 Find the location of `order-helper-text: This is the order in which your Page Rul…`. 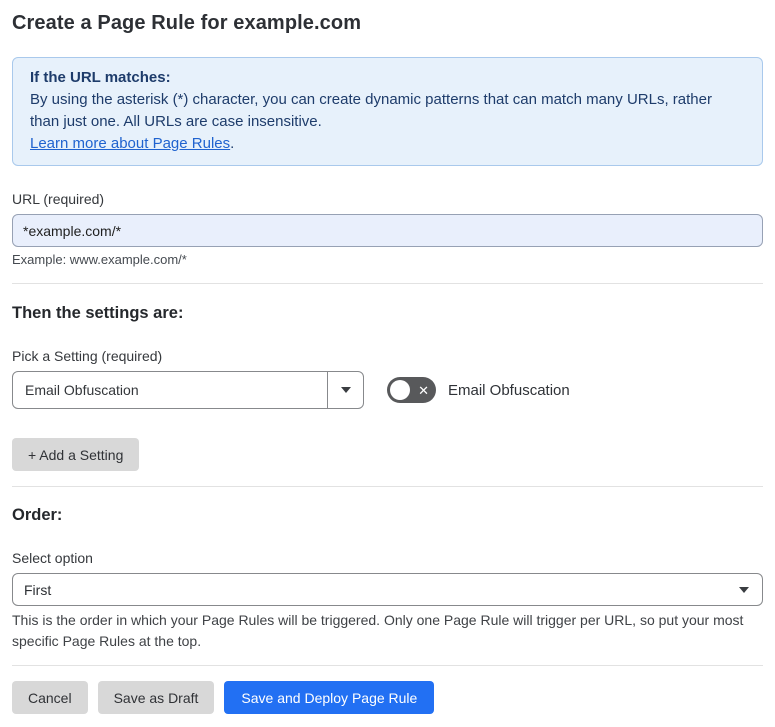

order-helper-text: This is the order in which your Page Rul… is located at coordinates (378, 630).